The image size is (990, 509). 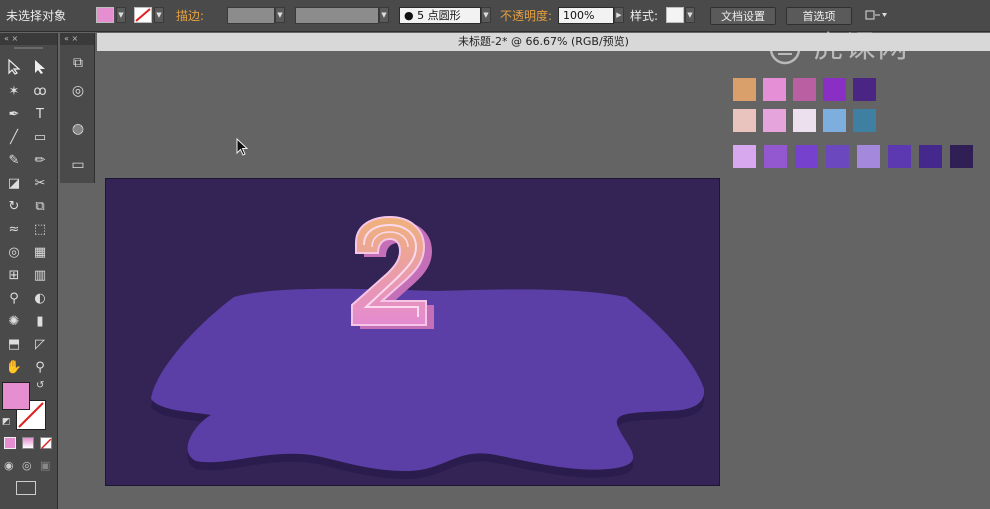 What do you see at coordinates (14, 299) in the screenshot?
I see `eyedropper-tool-icon: ⚲` at bounding box center [14, 299].